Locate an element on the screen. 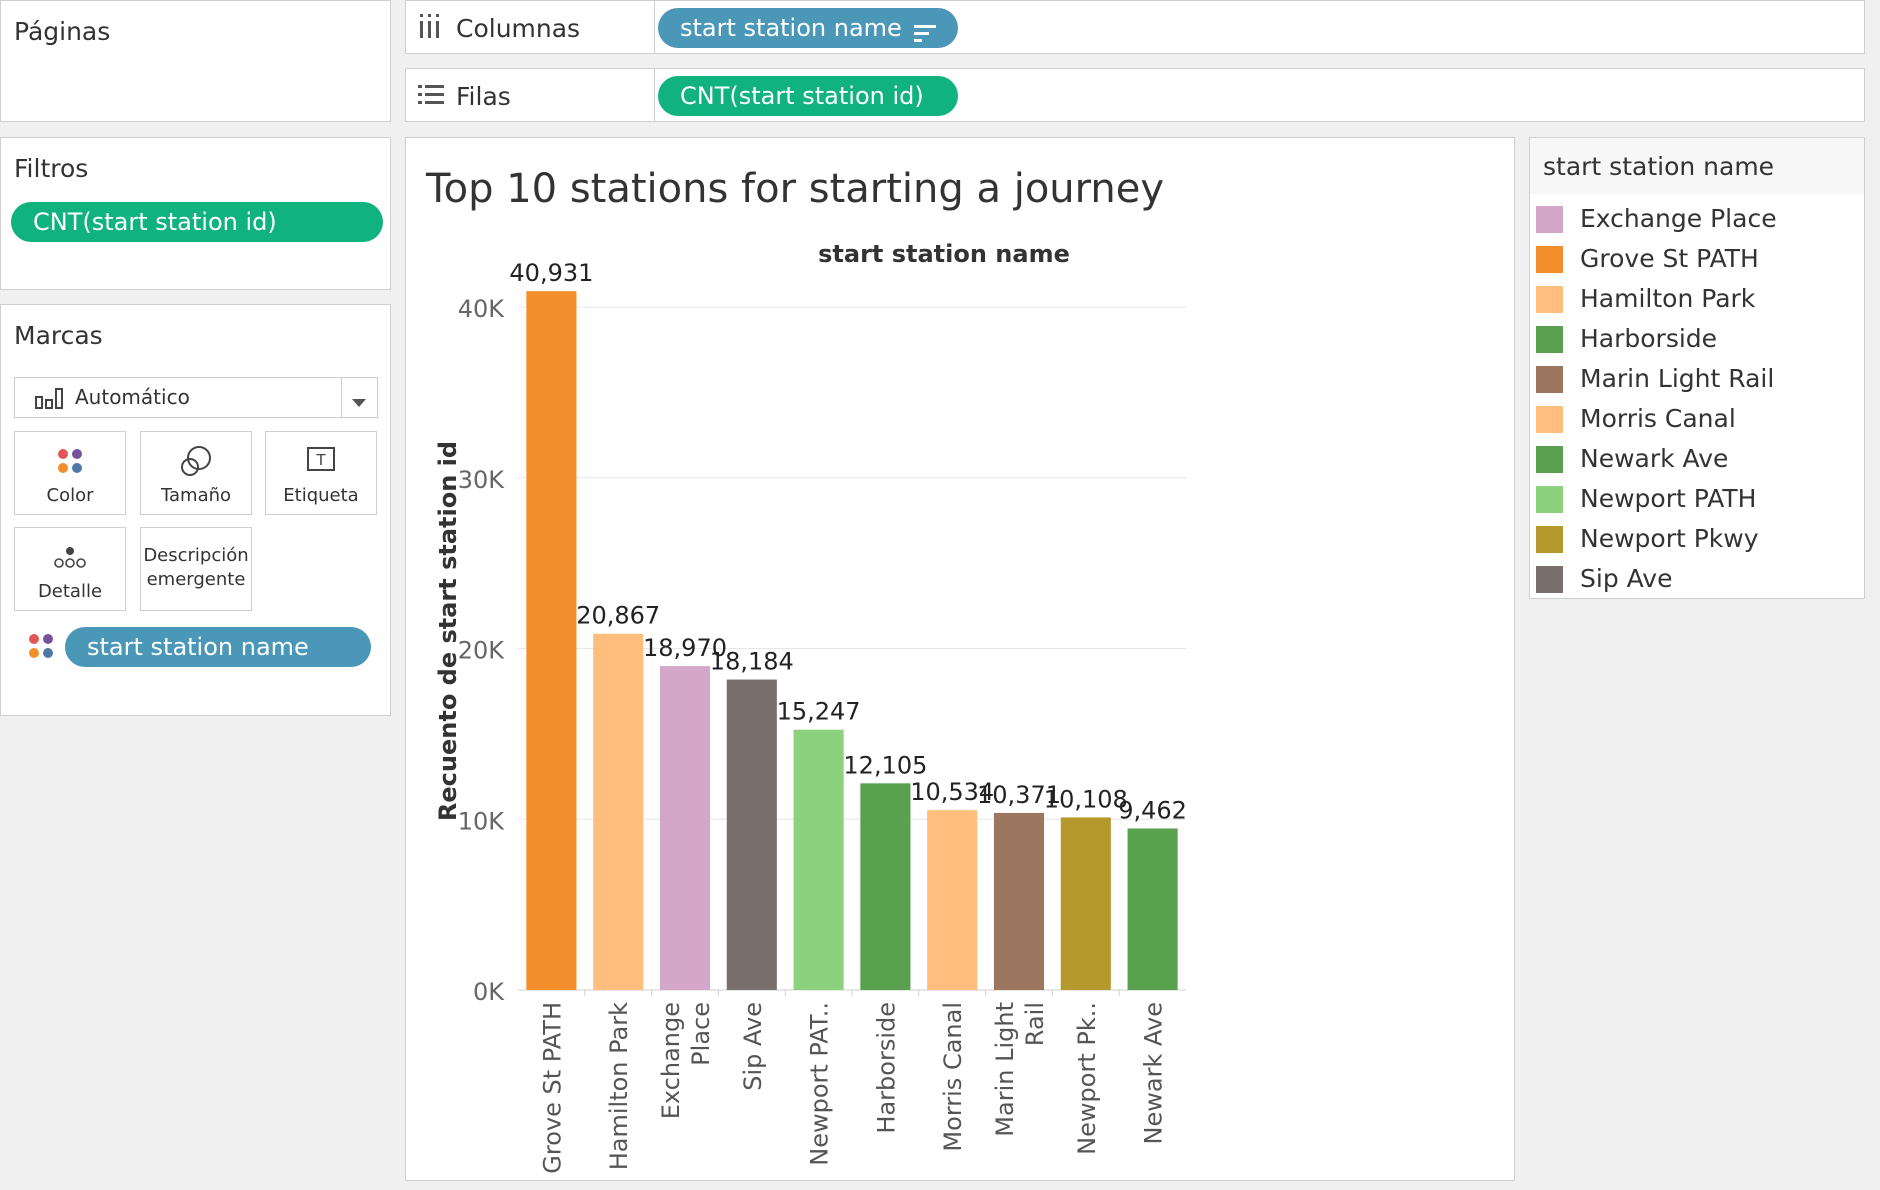 The height and width of the screenshot is (1190, 1880). legend-item: Morris Canal is located at coordinates (1696, 419).